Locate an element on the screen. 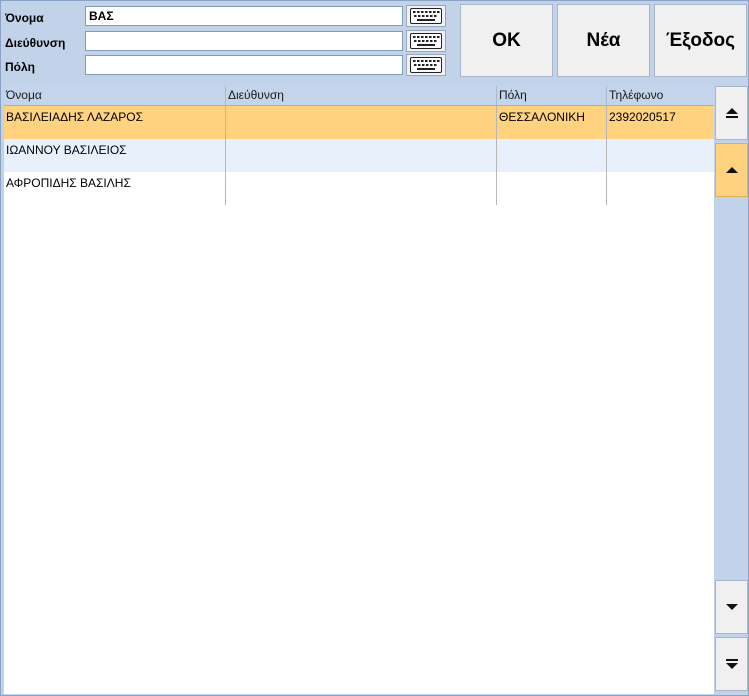 The image size is (749, 696). cell-phone: 2392020517 is located at coordinates (642, 117).